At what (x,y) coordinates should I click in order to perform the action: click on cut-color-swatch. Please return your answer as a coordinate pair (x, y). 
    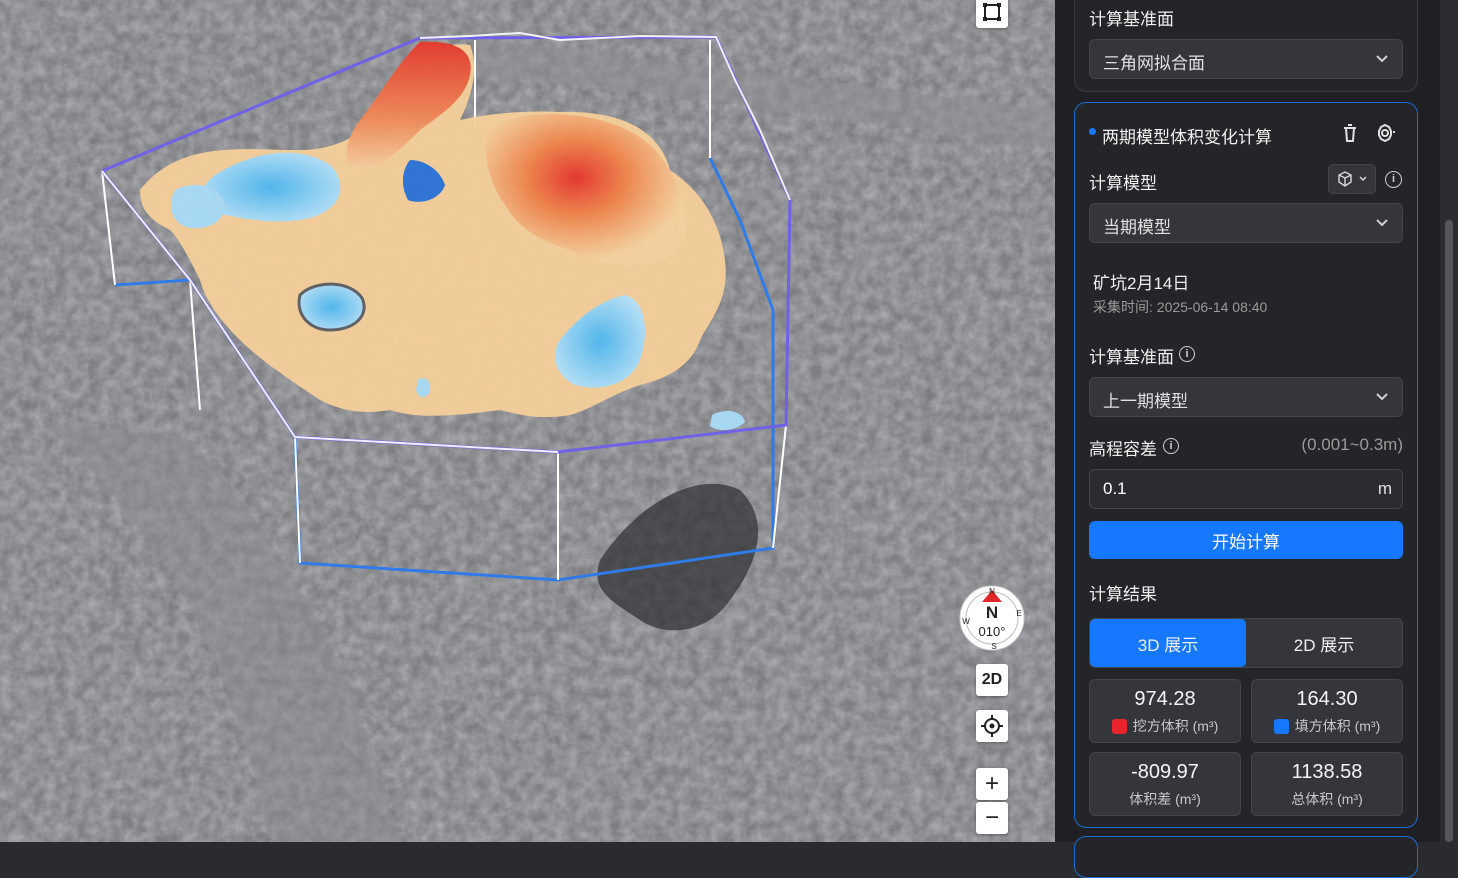
    Looking at the image, I should click on (1119, 726).